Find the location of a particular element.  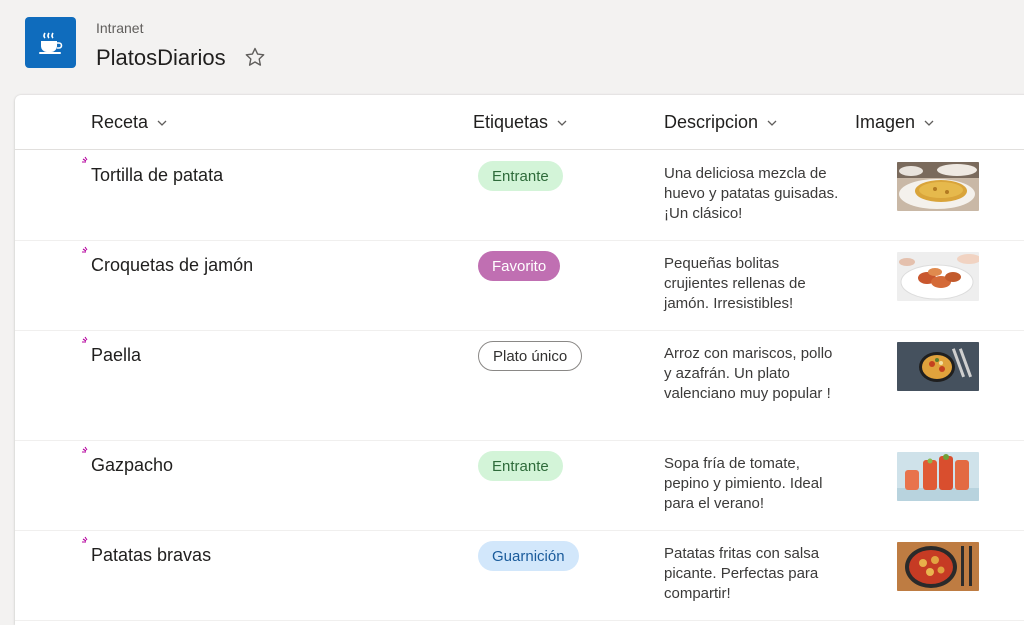

column-header-etiquetas: Etiquetas is located at coordinates (520, 122).